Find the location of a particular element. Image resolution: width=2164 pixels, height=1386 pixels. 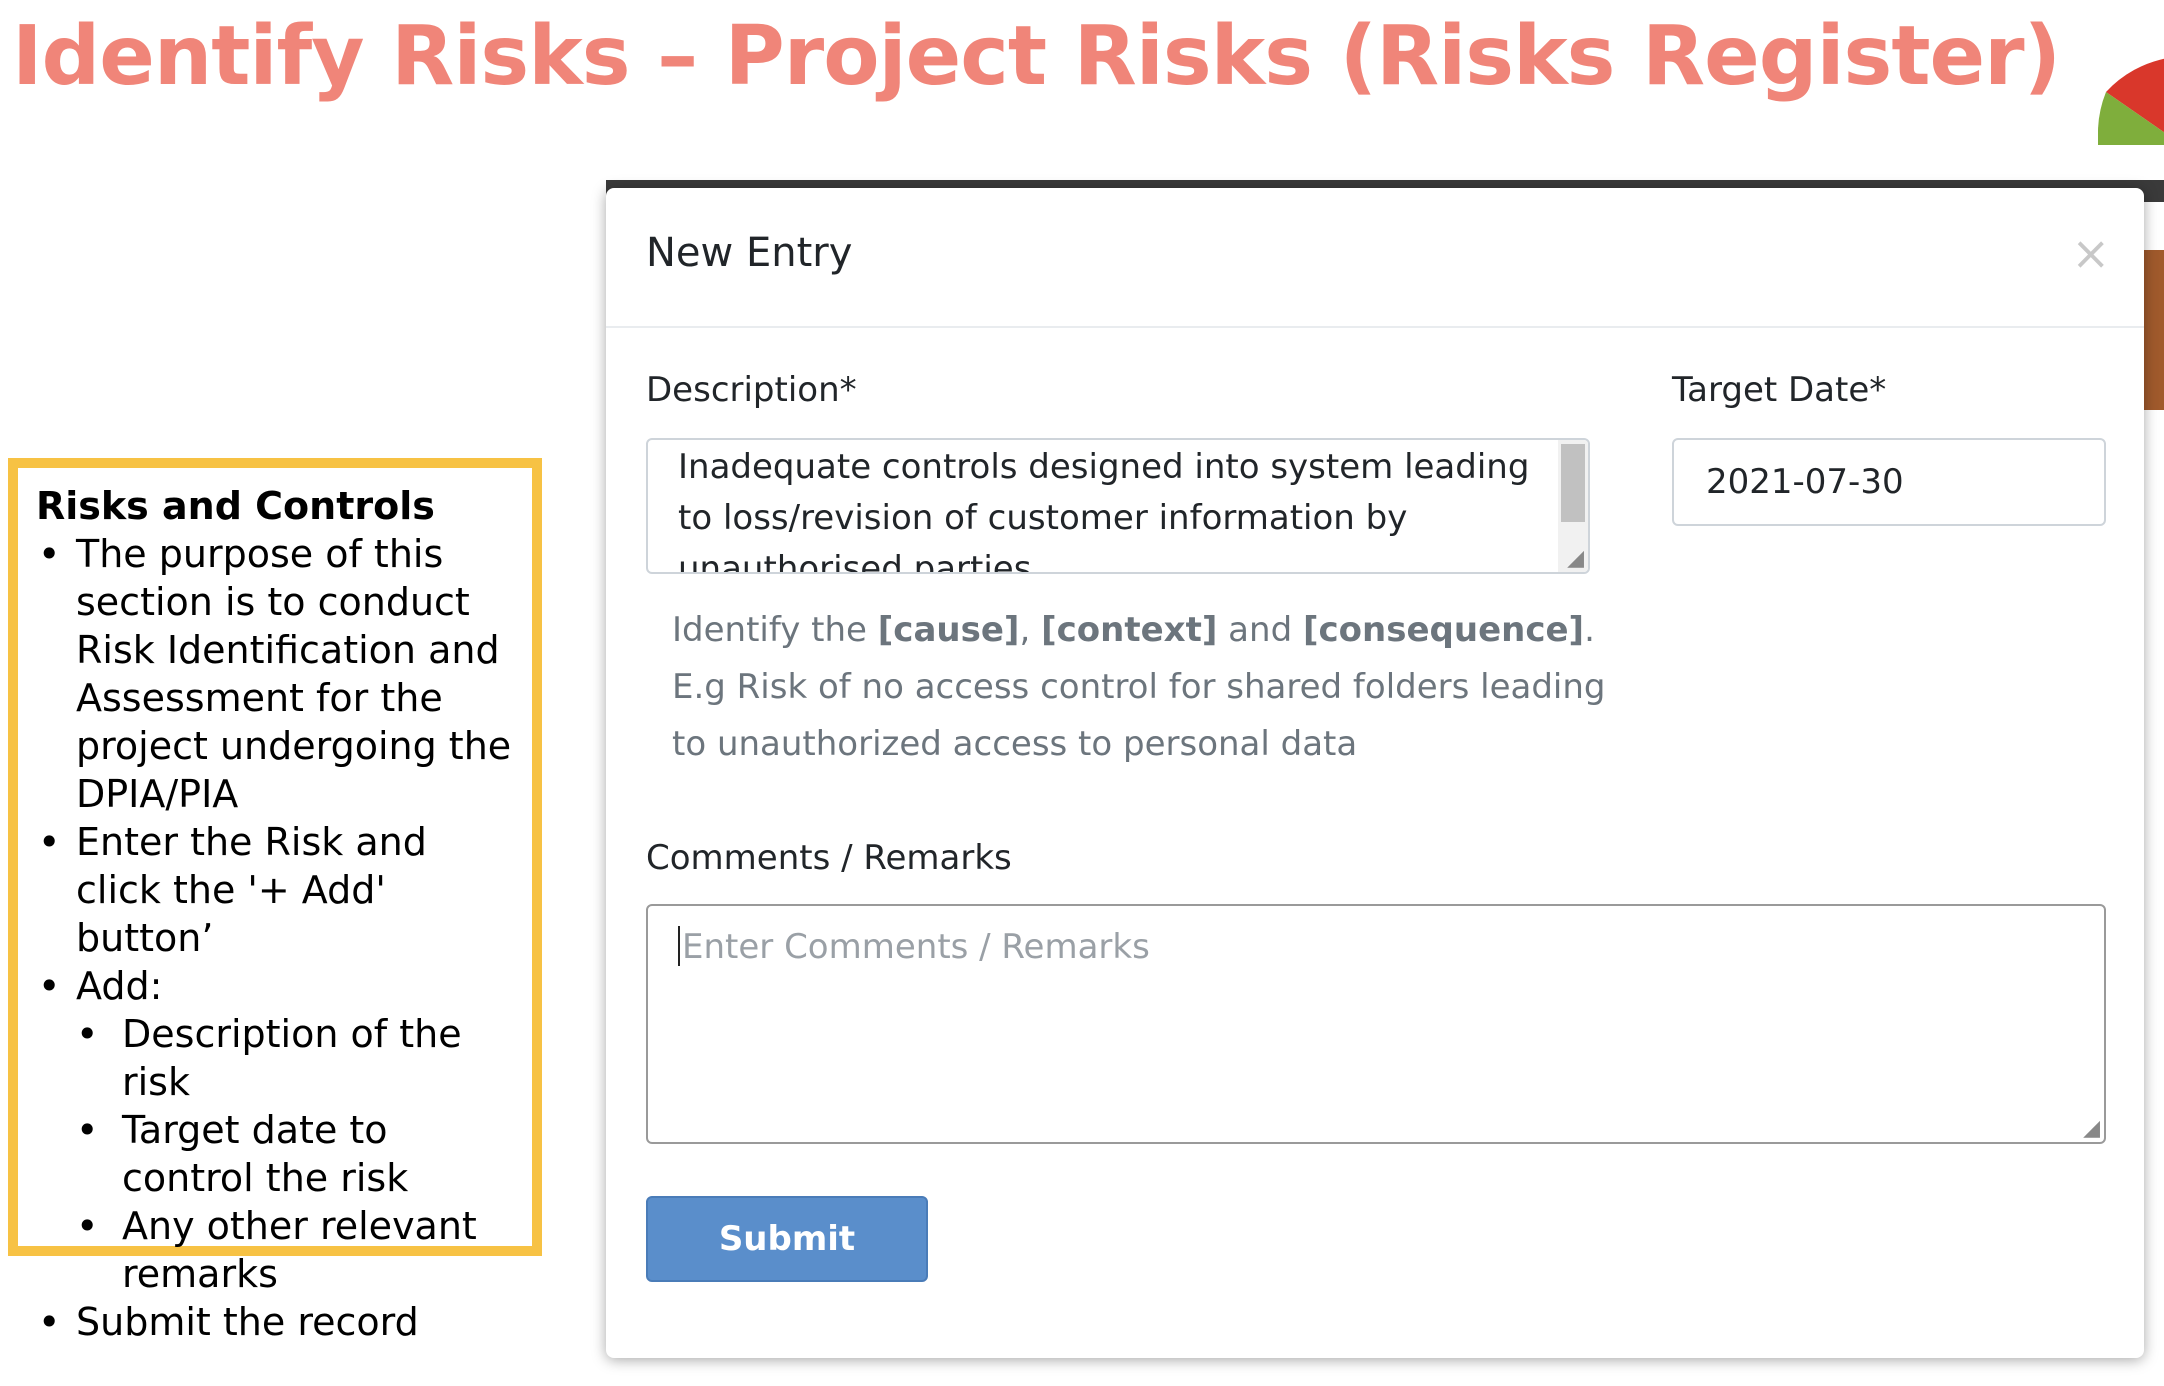

comments-textarea: Enter Comments / Remarks ◢ is located at coordinates (1376, 1024).